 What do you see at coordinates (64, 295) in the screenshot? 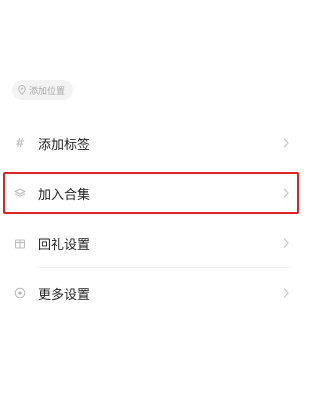
I see `menu-item-label: 更多设置` at bounding box center [64, 295].